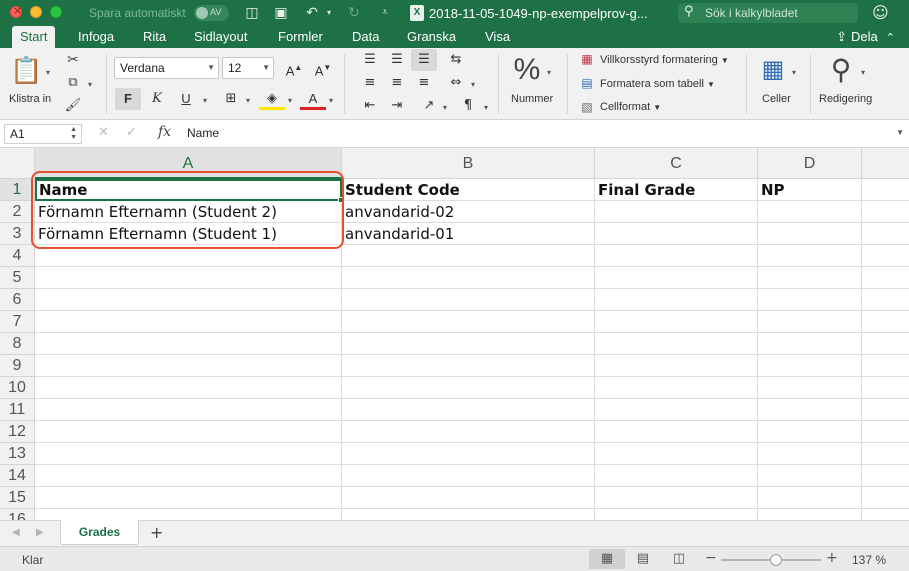 The image size is (909, 571). Describe the element at coordinates (370, 106) in the screenshot. I see `decrease-indent-icon: ⇤` at that location.